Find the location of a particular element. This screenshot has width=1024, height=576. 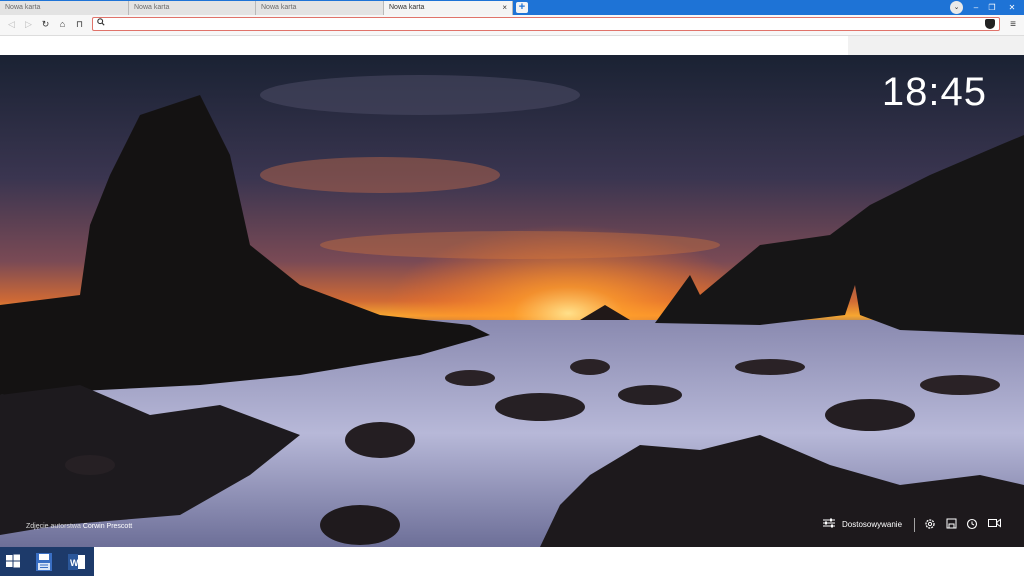

windows-start-icon is located at coordinates (14, 562).